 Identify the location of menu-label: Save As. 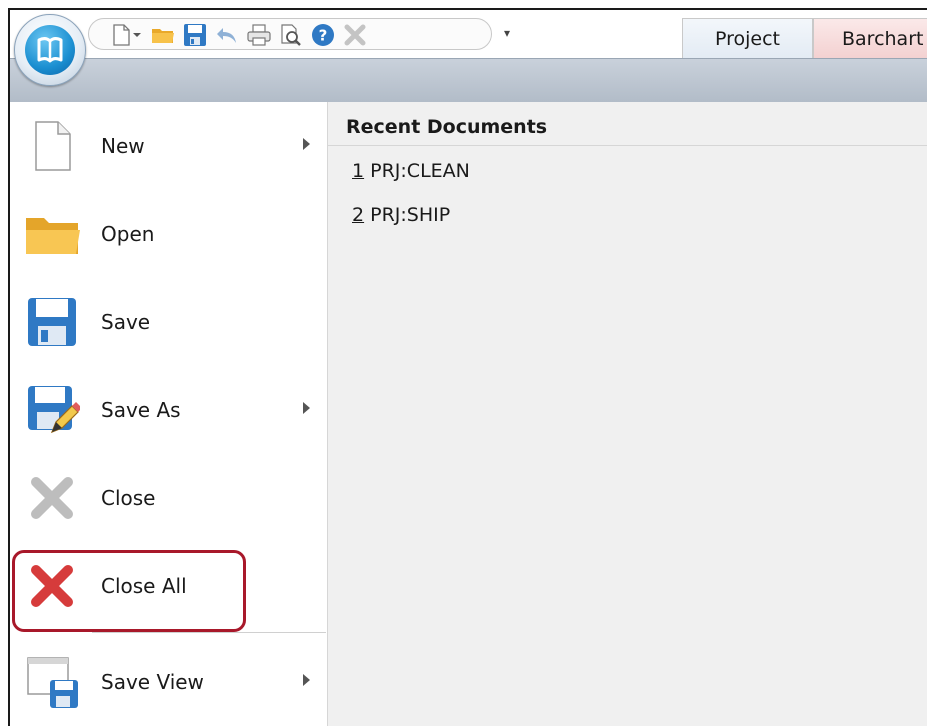
(141, 410).